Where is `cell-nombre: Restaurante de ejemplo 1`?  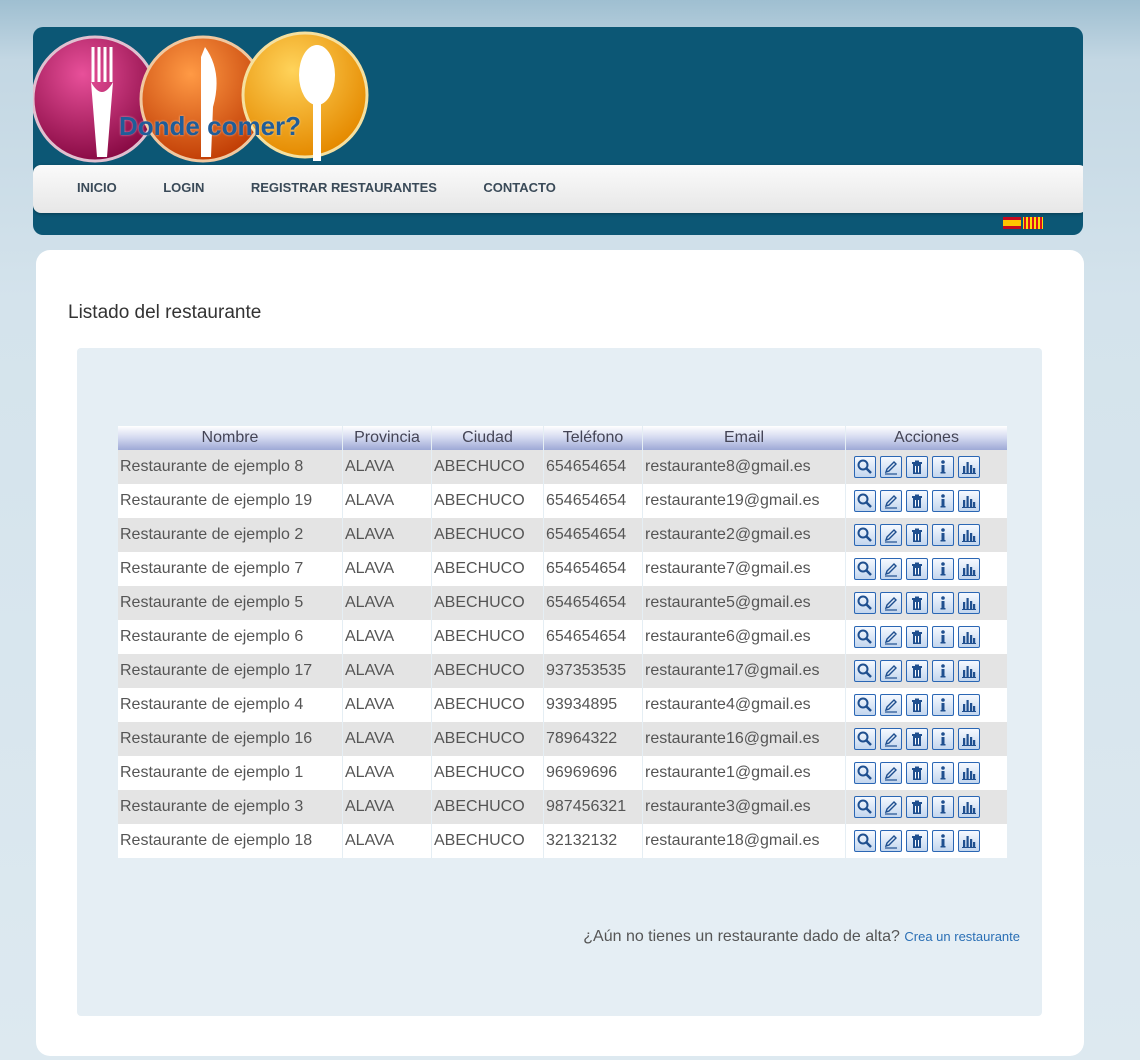 cell-nombre: Restaurante de ejemplo 1 is located at coordinates (229, 773).